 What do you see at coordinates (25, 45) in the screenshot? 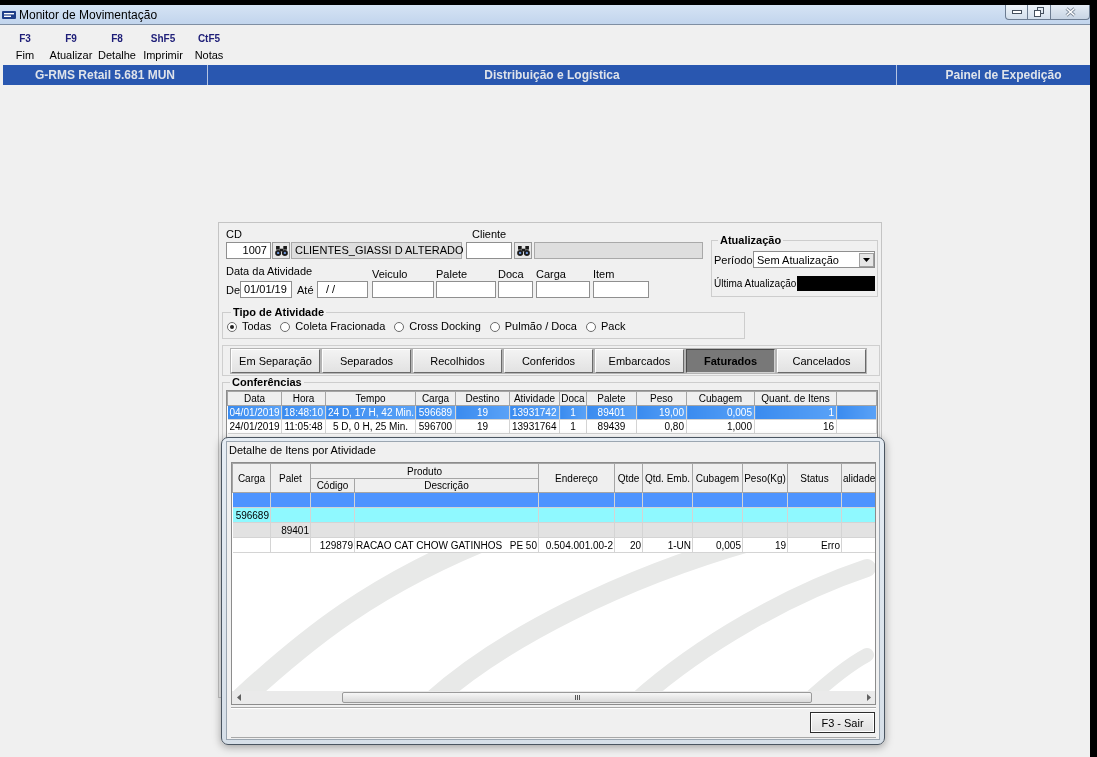
I see `toolbar-button: F3 Fim` at bounding box center [25, 45].